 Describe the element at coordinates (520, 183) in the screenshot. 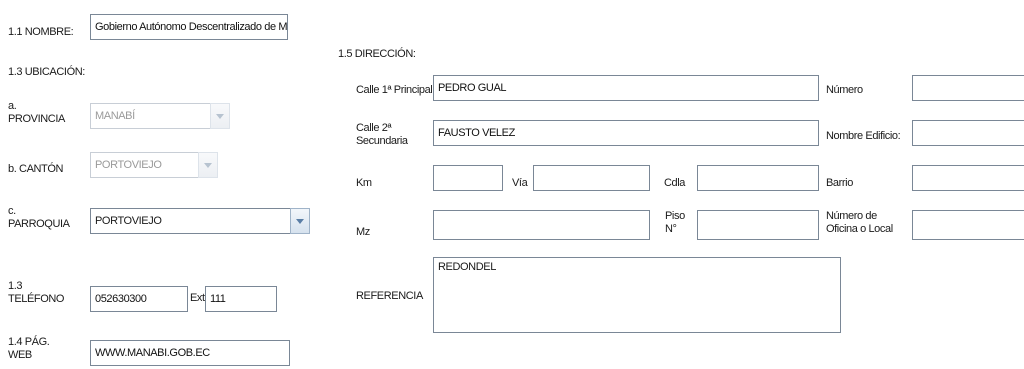

I see `via-label: Vía` at that location.